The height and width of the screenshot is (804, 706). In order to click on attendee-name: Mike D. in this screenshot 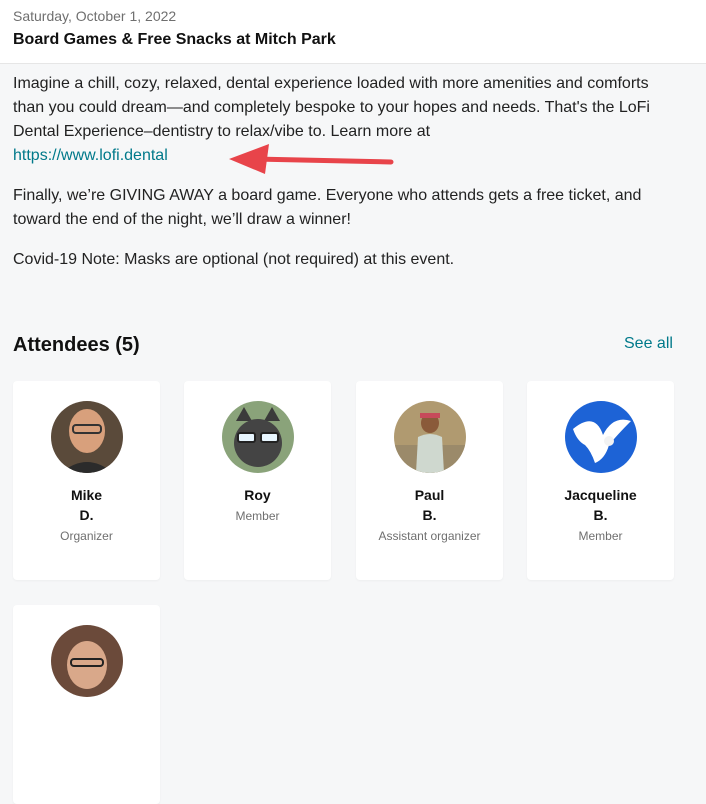, I will do `click(86, 505)`.